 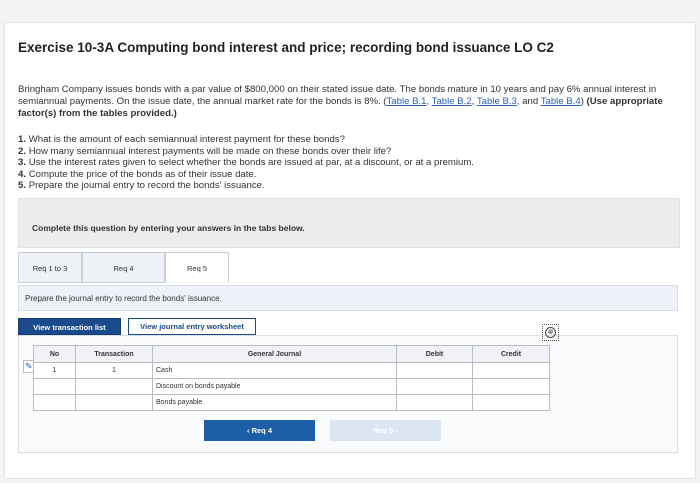 What do you see at coordinates (511, 354) in the screenshot?
I see `col-header-credit: Credit` at bounding box center [511, 354].